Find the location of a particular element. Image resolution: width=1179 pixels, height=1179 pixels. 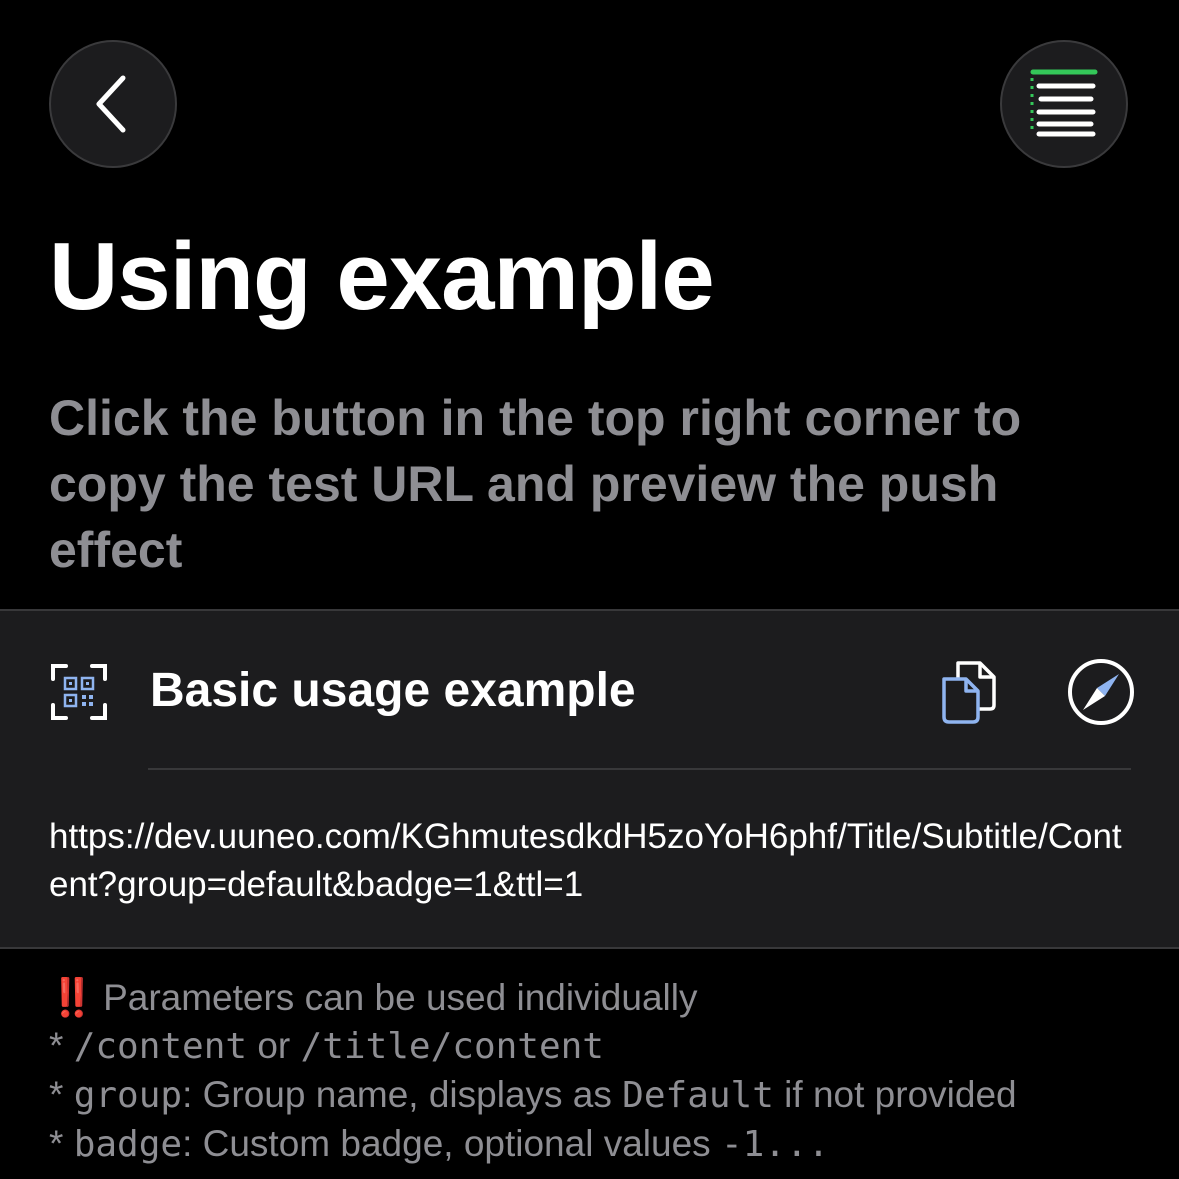

notes-intro-line: ‼️ Parameters can be used individually is located at coordinates (609, 998).